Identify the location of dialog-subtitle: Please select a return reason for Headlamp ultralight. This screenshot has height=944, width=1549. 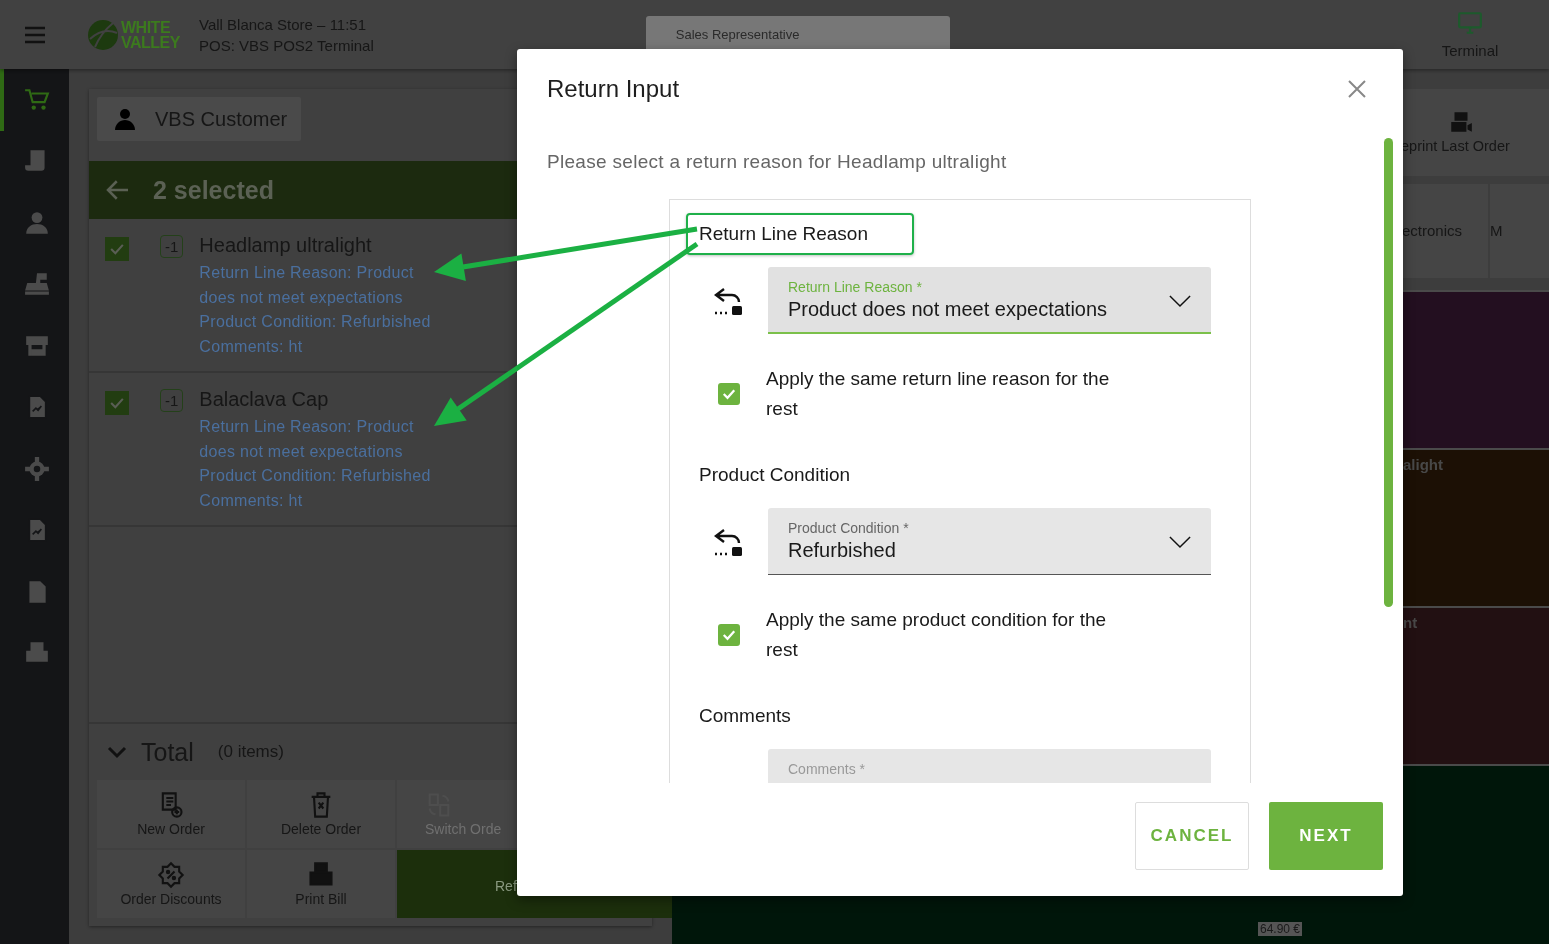
(777, 162).